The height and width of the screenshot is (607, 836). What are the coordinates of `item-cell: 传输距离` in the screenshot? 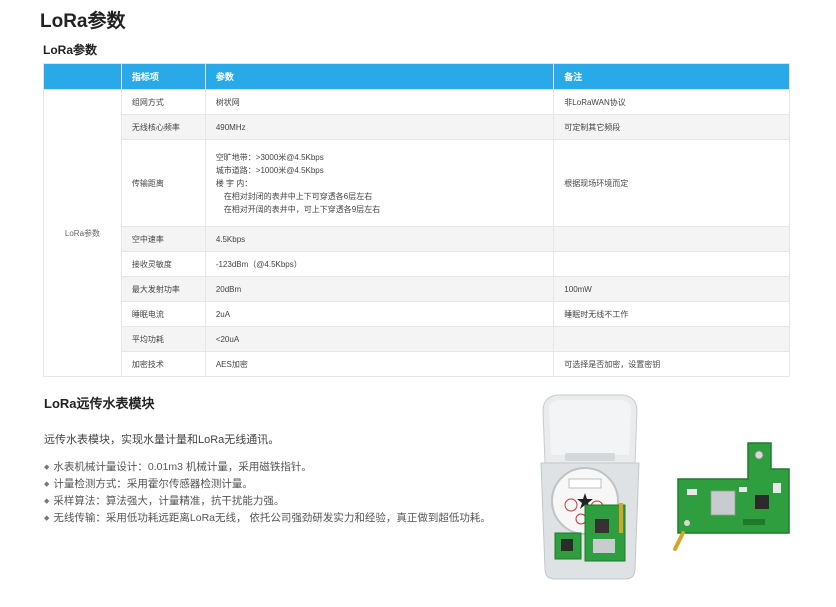 It's located at (163, 183).